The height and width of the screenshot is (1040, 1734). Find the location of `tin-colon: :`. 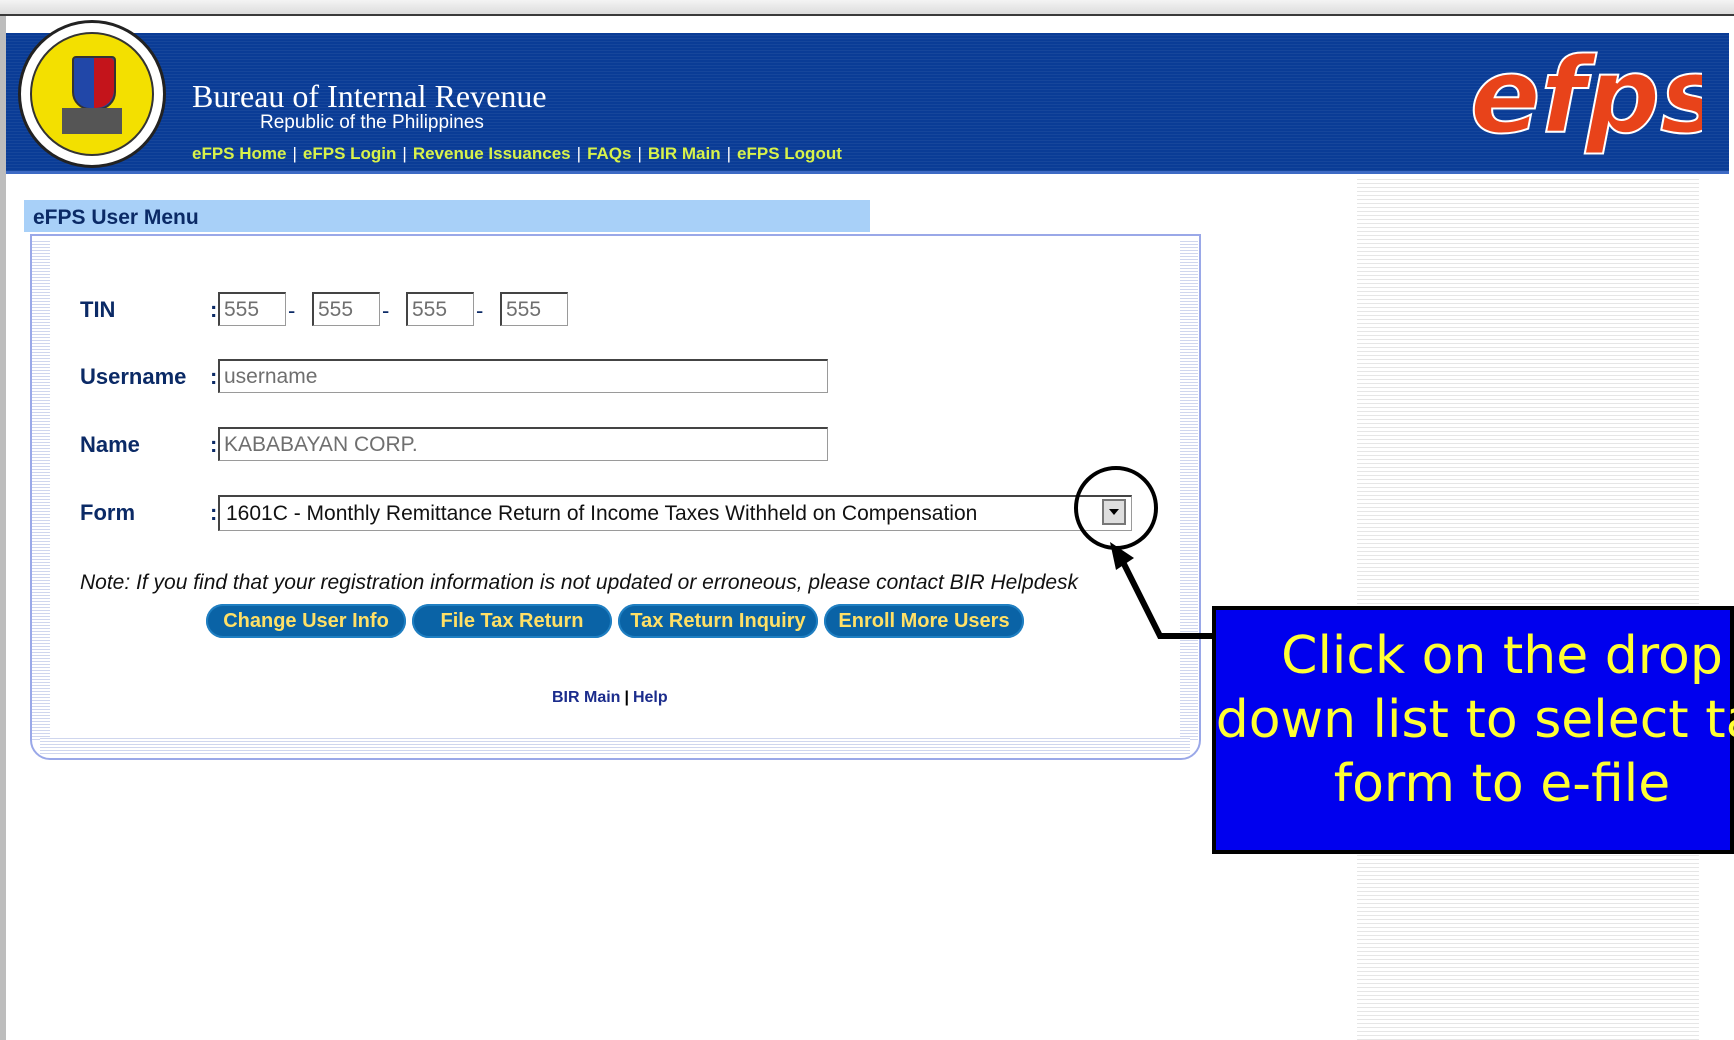

tin-colon: : is located at coordinates (214, 309).